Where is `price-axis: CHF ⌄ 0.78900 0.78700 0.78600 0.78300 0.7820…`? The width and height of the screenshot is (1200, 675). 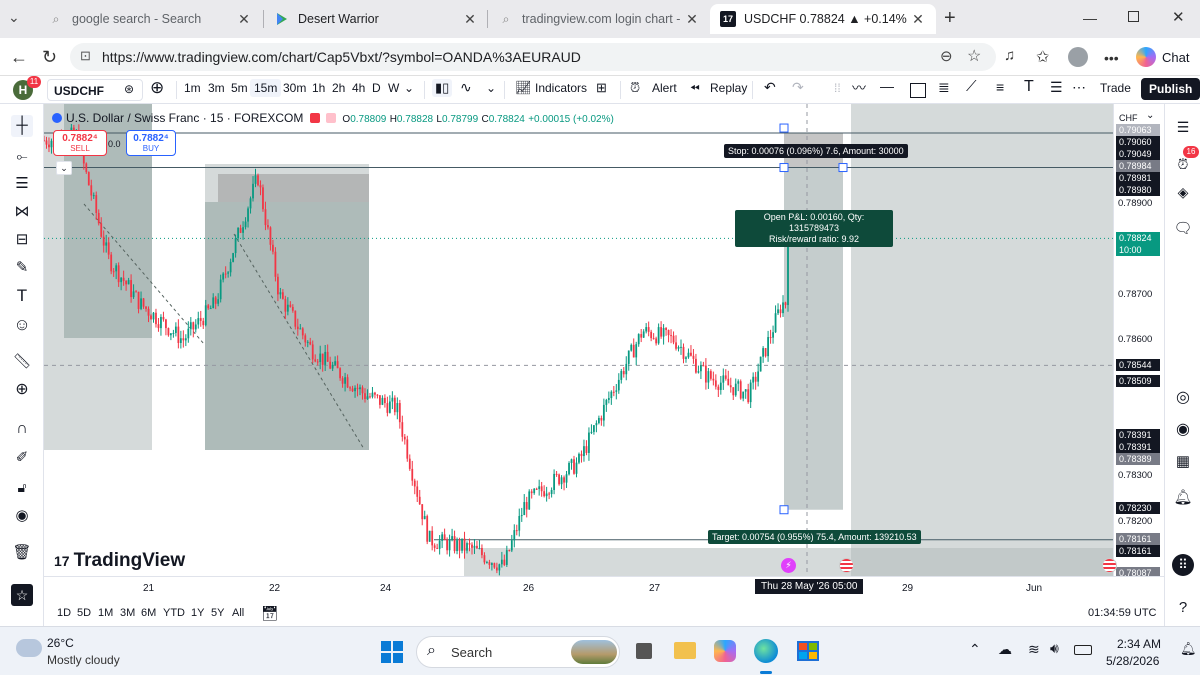 price-axis: CHF ⌄ 0.78900 0.78700 0.78600 0.78300 0.7820… is located at coordinates (1133, 349).